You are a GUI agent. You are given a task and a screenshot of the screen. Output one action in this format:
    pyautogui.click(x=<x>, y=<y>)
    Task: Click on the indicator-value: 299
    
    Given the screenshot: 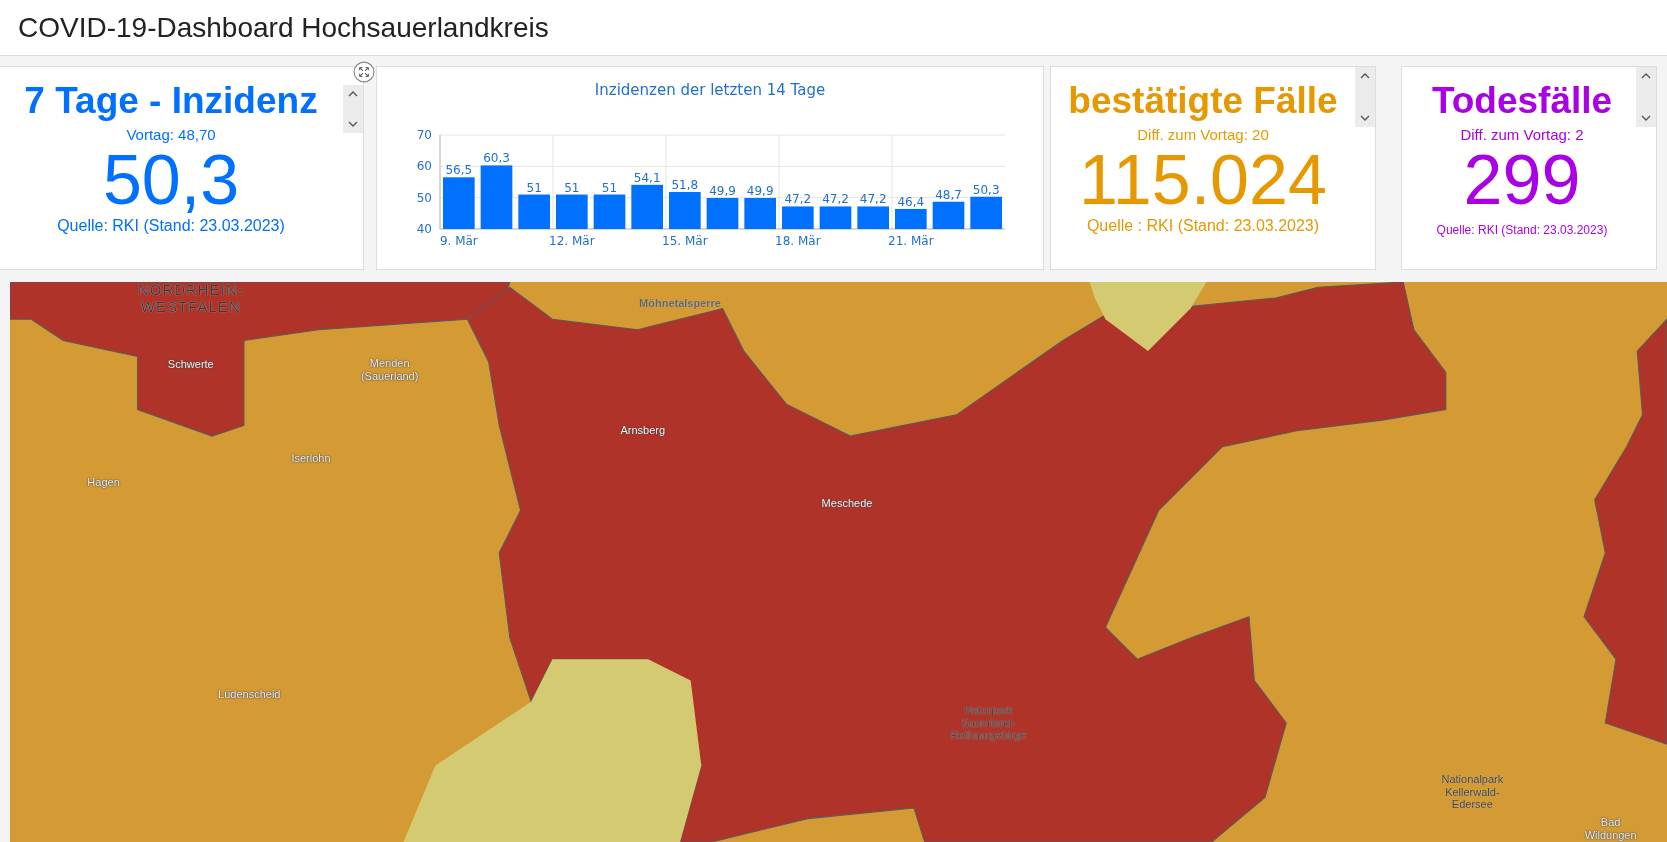 What is the action you would take?
    pyautogui.click(x=1522, y=179)
    